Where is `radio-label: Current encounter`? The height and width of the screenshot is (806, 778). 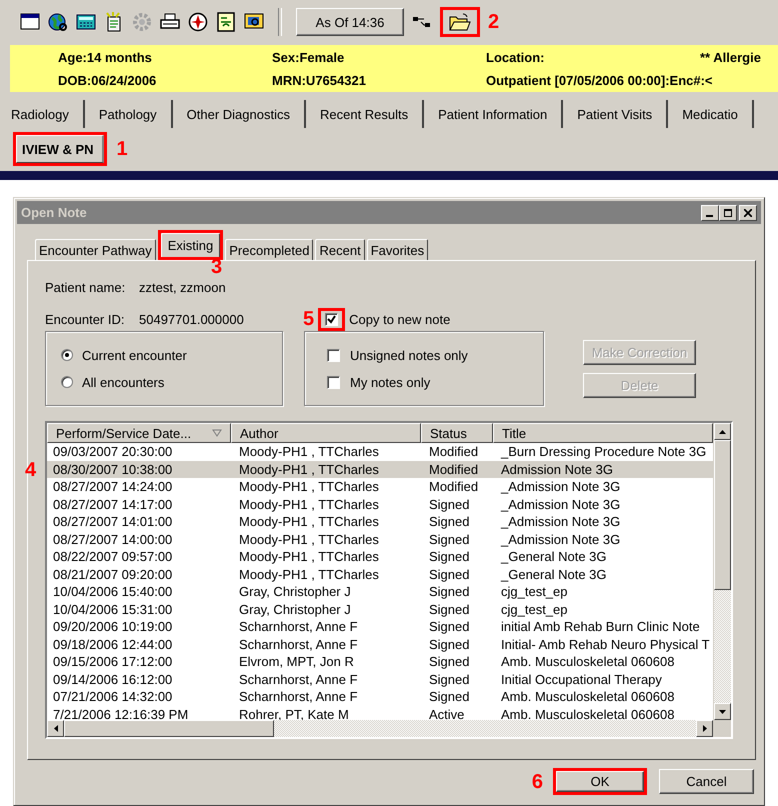
radio-label: Current encounter is located at coordinates (134, 355).